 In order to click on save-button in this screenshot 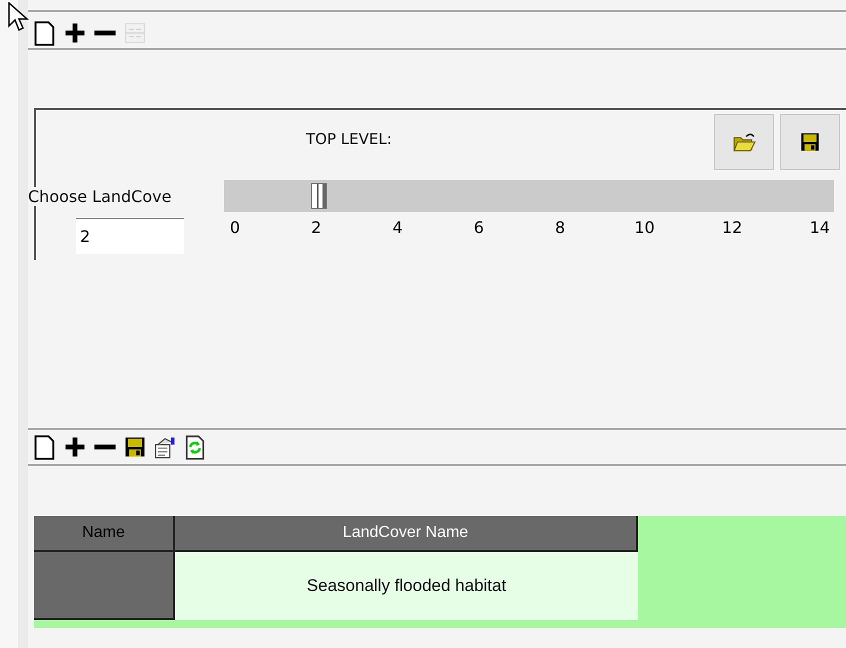, I will do `click(810, 142)`.